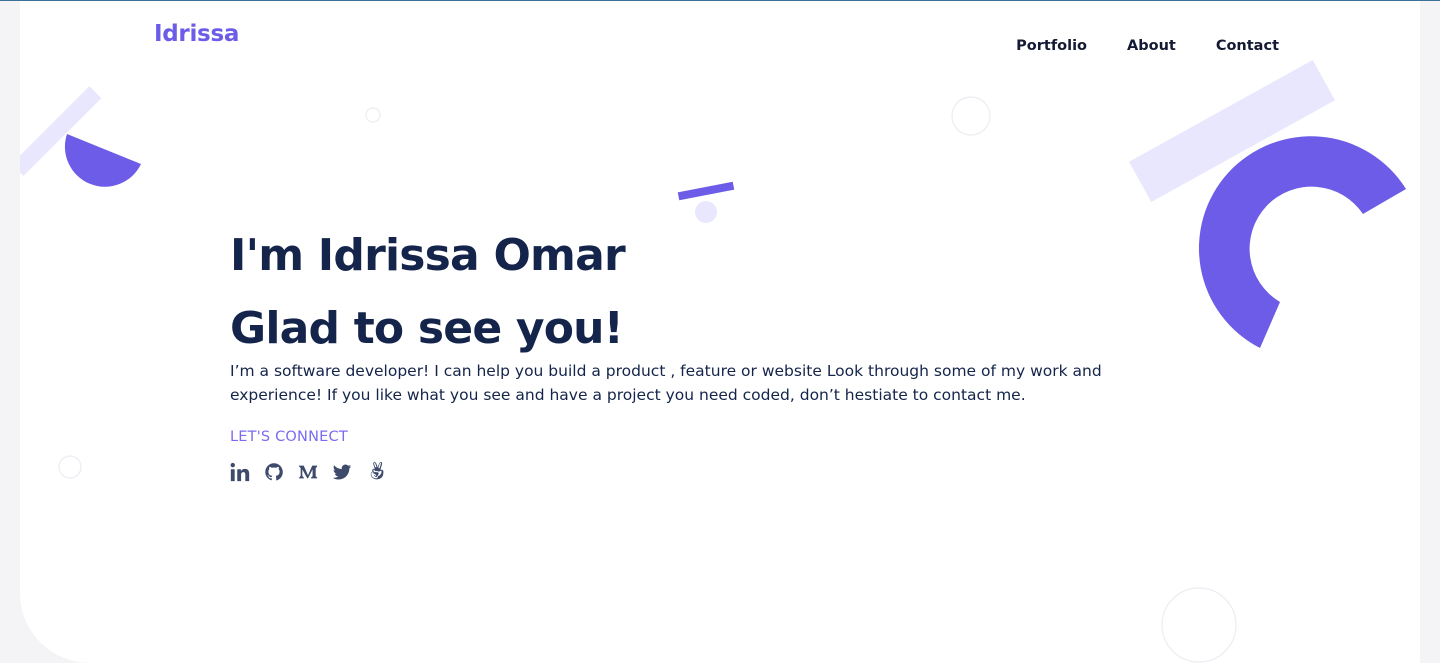 Image resolution: width=1440 pixels, height=663 pixels. Describe the element at coordinates (1051, 46) in the screenshot. I see `nav-link-portfolio: Portfolio` at that location.